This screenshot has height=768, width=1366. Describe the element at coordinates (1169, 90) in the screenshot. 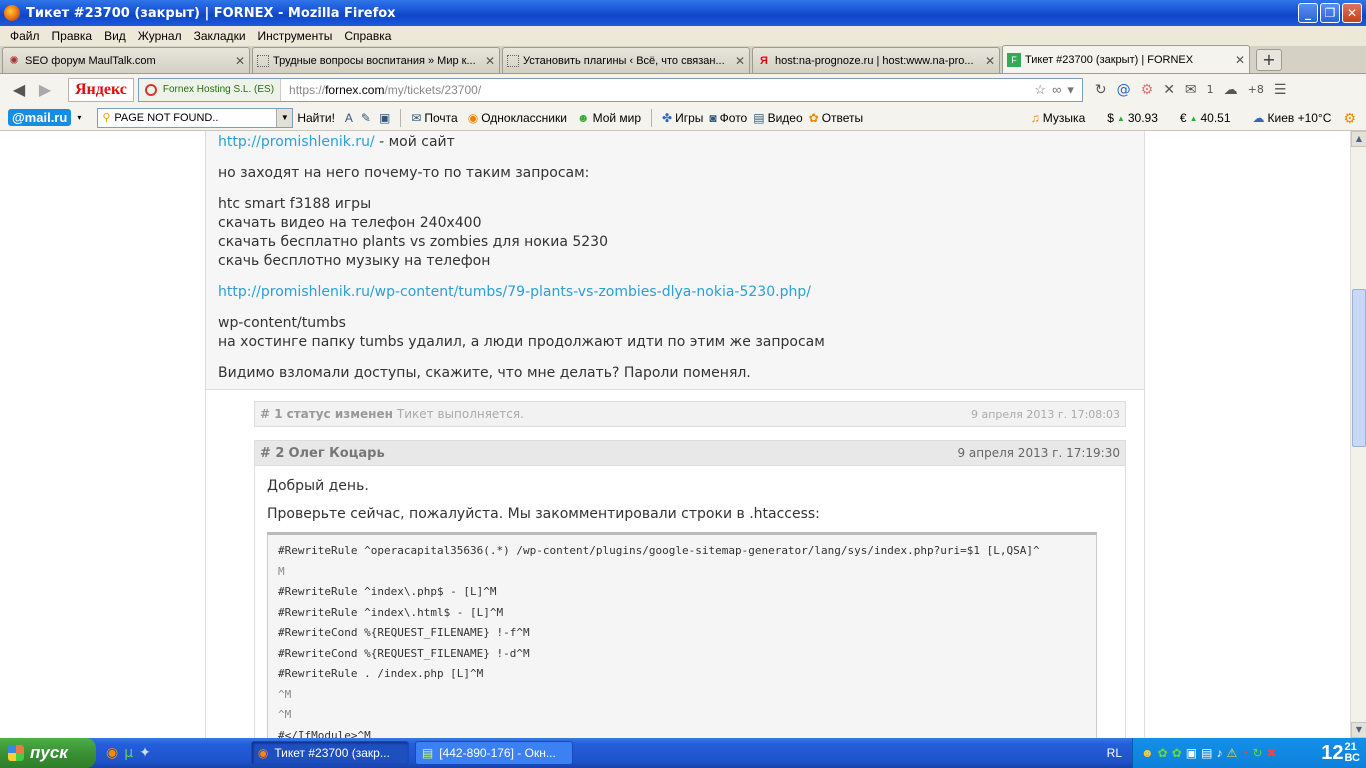

I see `stop-icon: ✕` at that location.